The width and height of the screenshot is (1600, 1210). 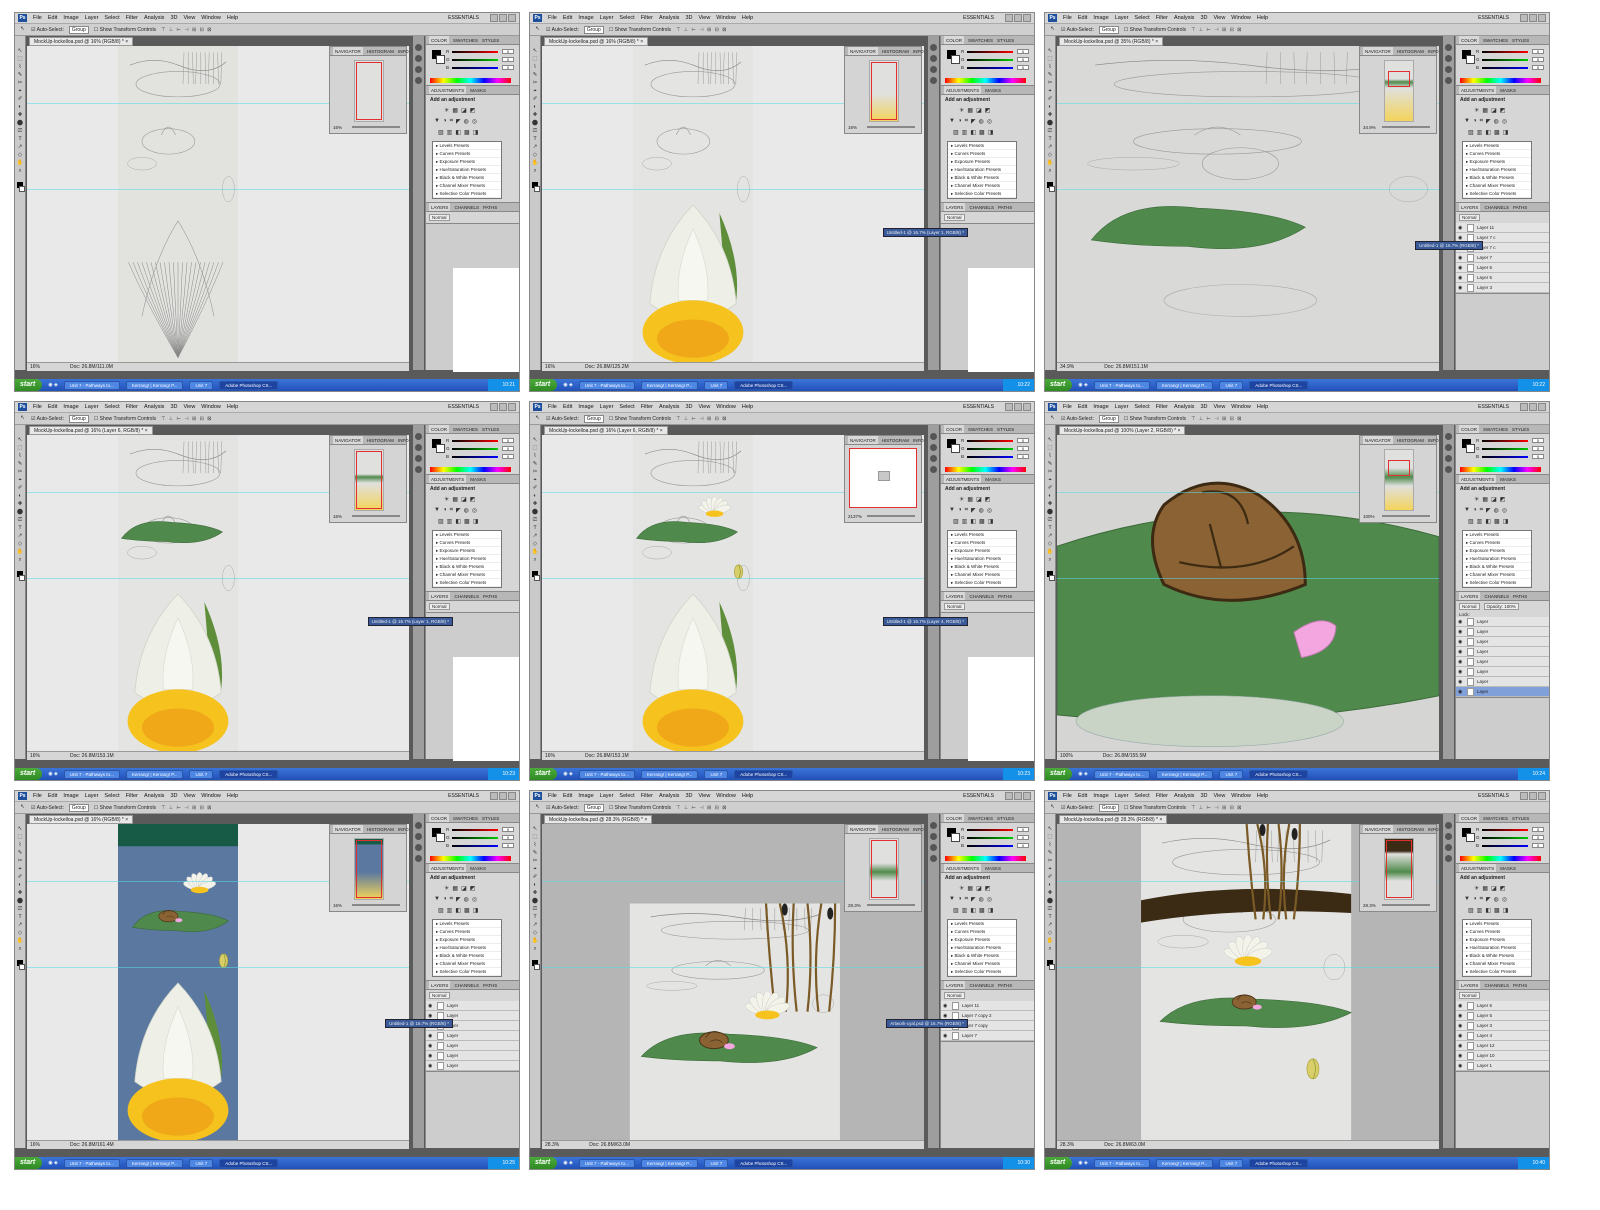 What do you see at coordinates (20, 488) in the screenshot?
I see `tool-7-icon: ✐` at bounding box center [20, 488].